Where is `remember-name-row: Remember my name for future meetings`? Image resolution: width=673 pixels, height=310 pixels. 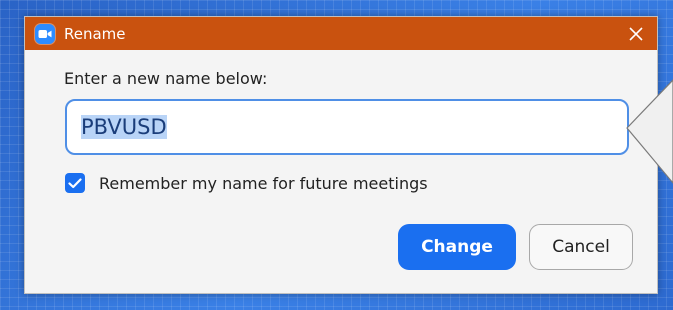 remember-name-row: Remember my name for future meetings is located at coordinates (246, 183).